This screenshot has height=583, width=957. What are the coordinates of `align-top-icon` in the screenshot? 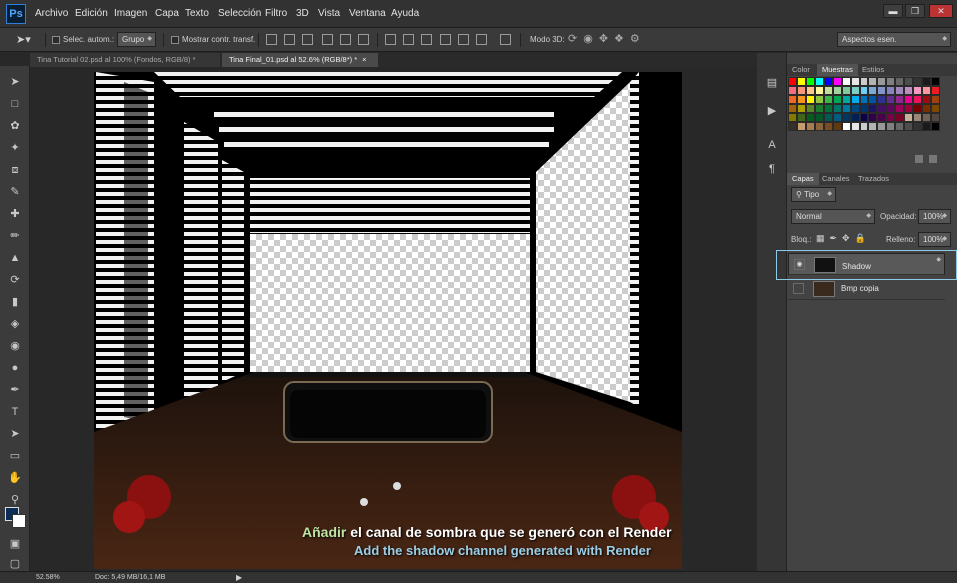 It's located at (271, 39).